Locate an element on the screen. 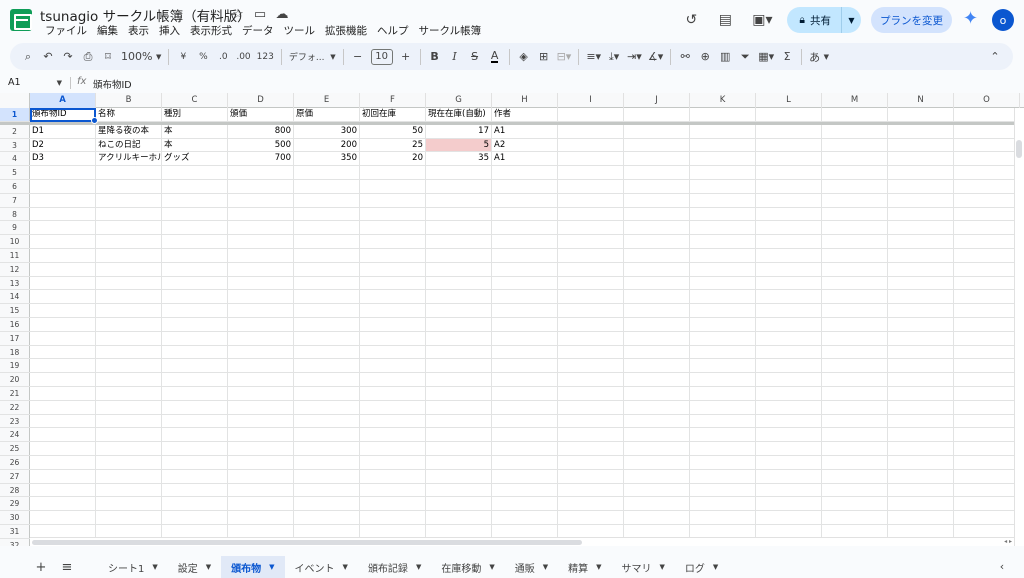 The image size is (1024, 578). star-icon: ☆ is located at coordinates (238, 15).